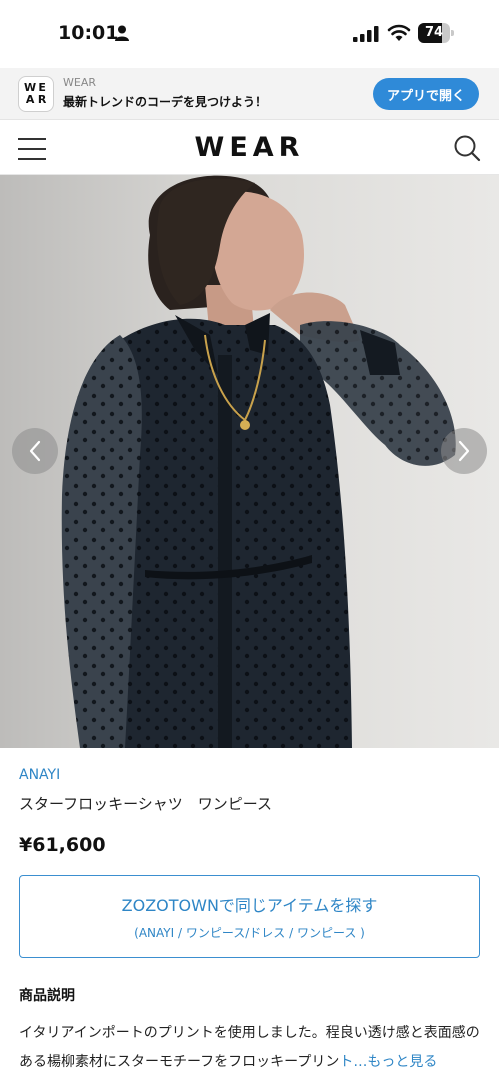 This screenshot has width=499, height=1080. I want to click on carousel-next-button, so click(464, 451).